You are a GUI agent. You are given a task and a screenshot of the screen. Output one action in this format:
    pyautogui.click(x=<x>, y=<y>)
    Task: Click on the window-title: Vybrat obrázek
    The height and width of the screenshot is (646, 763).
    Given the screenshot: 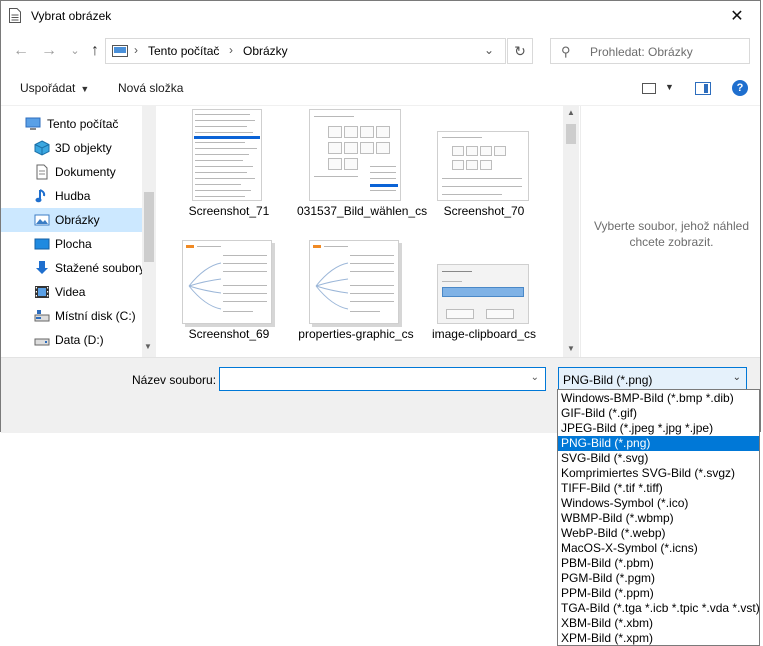 What is the action you would take?
    pyautogui.click(x=71, y=16)
    